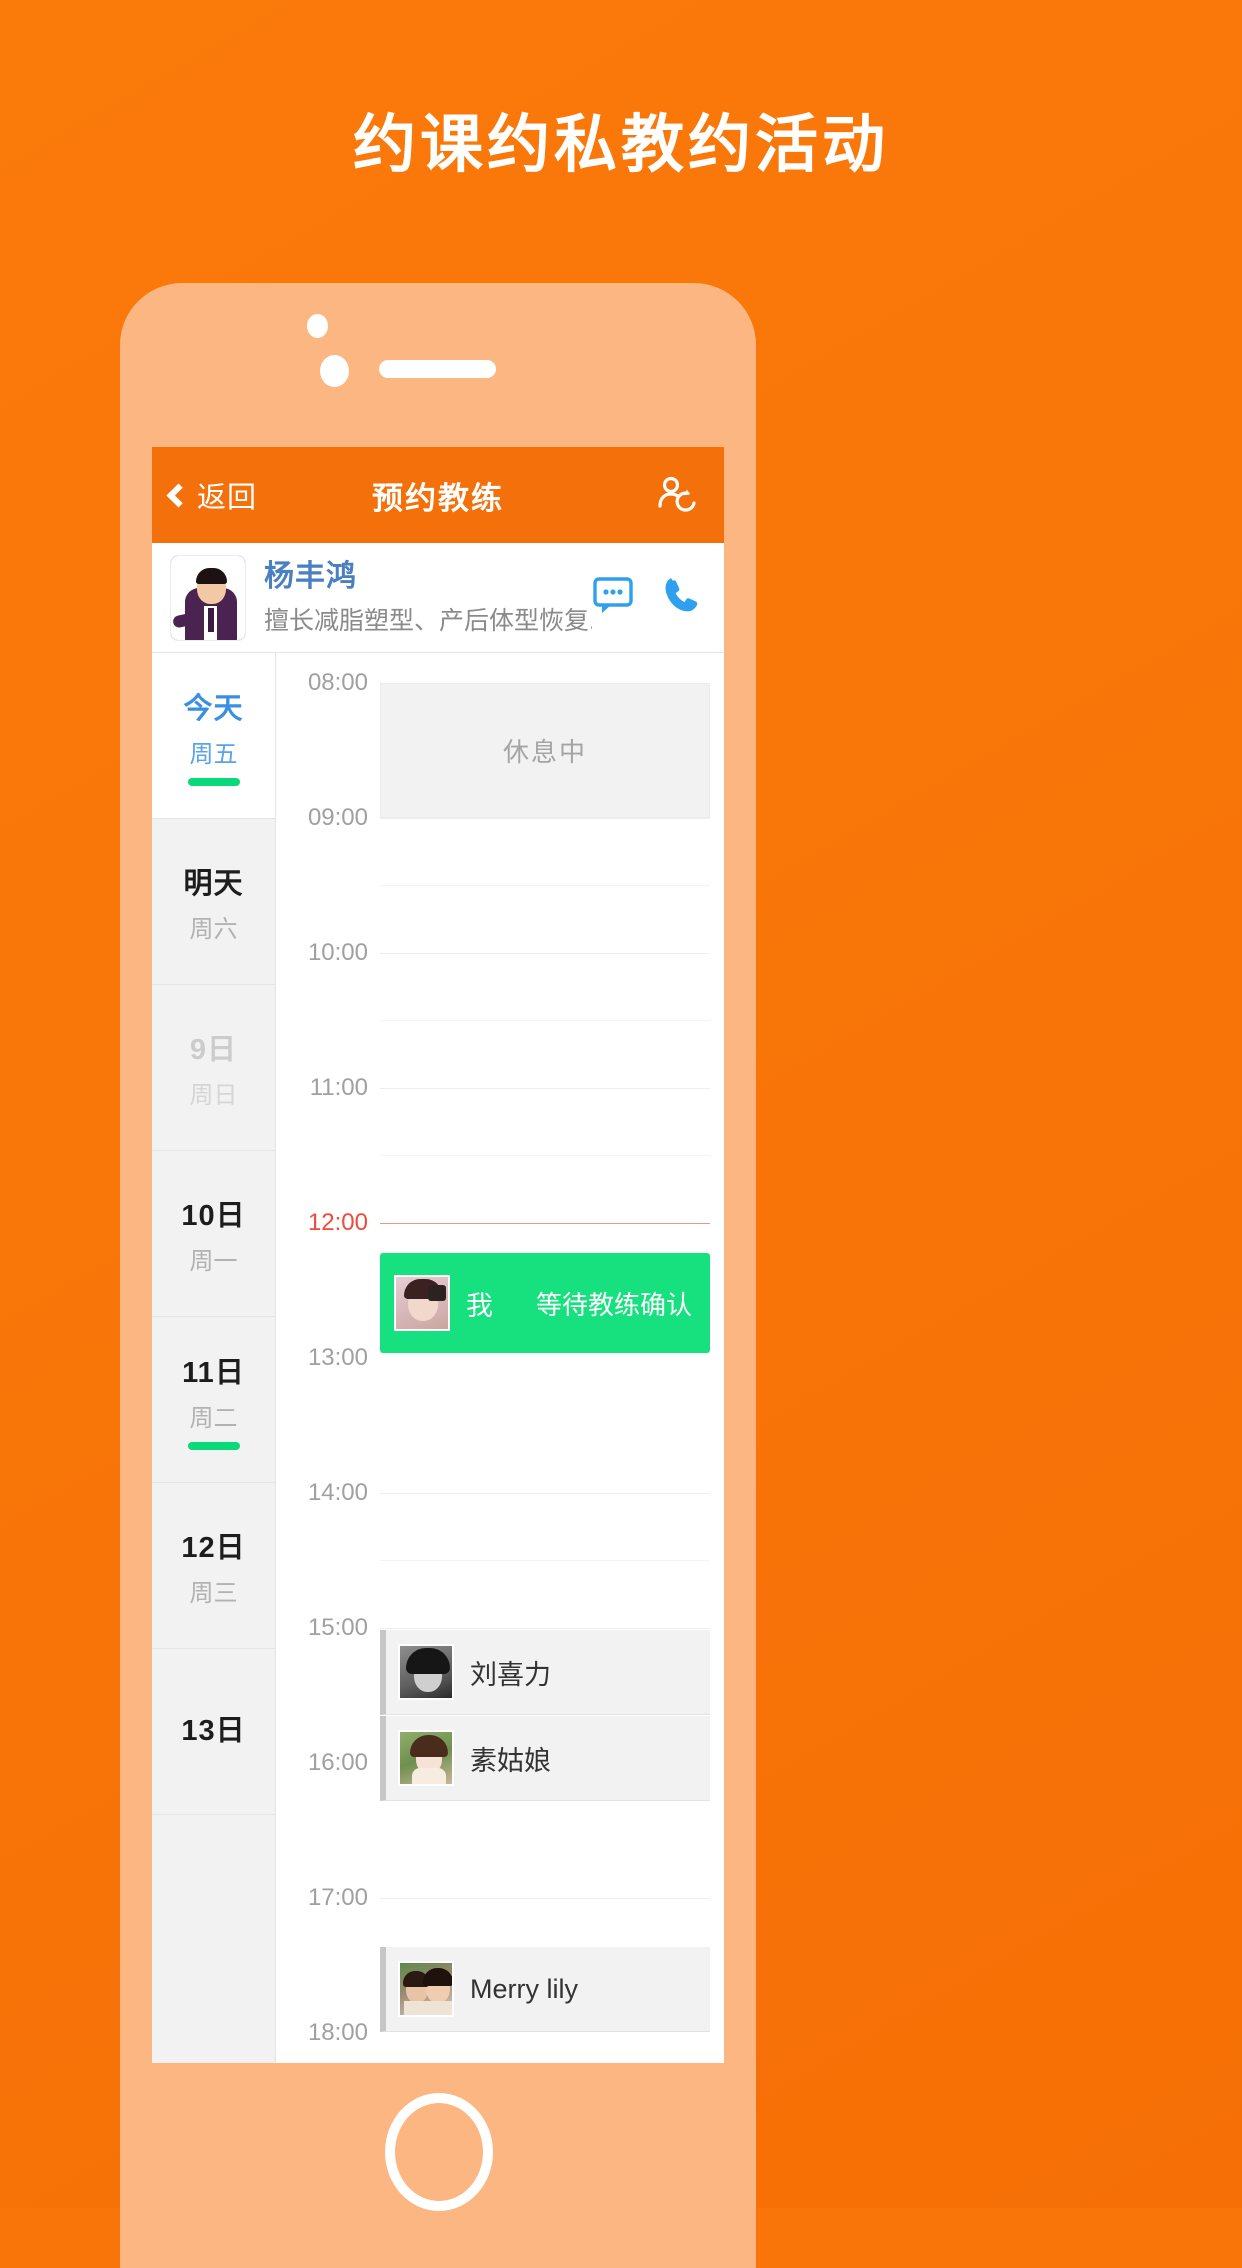  Describe the element at coordinates (213, 709) in the screenshot. I see `date-main: 今天` at that location.